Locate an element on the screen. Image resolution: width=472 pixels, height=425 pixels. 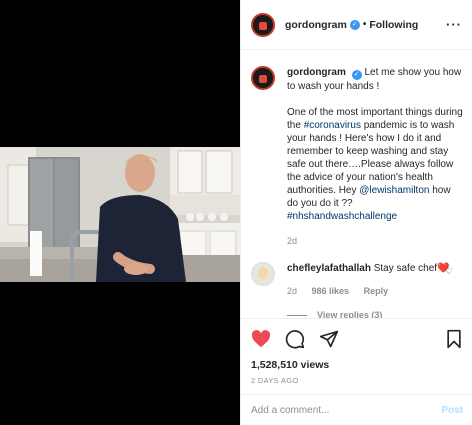
view-count: 1,528,510 views is located at coordinates (357, 365).